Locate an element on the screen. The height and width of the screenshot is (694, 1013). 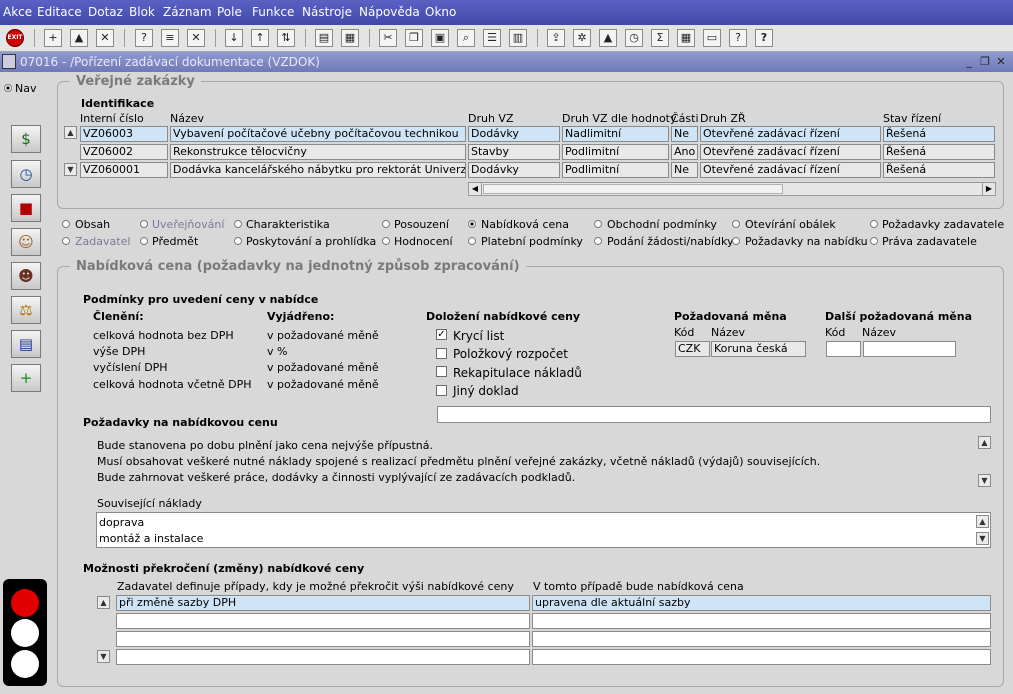
tab-obchodni-podminky: Obchodní podmínky is located at coordinates (662, 224).